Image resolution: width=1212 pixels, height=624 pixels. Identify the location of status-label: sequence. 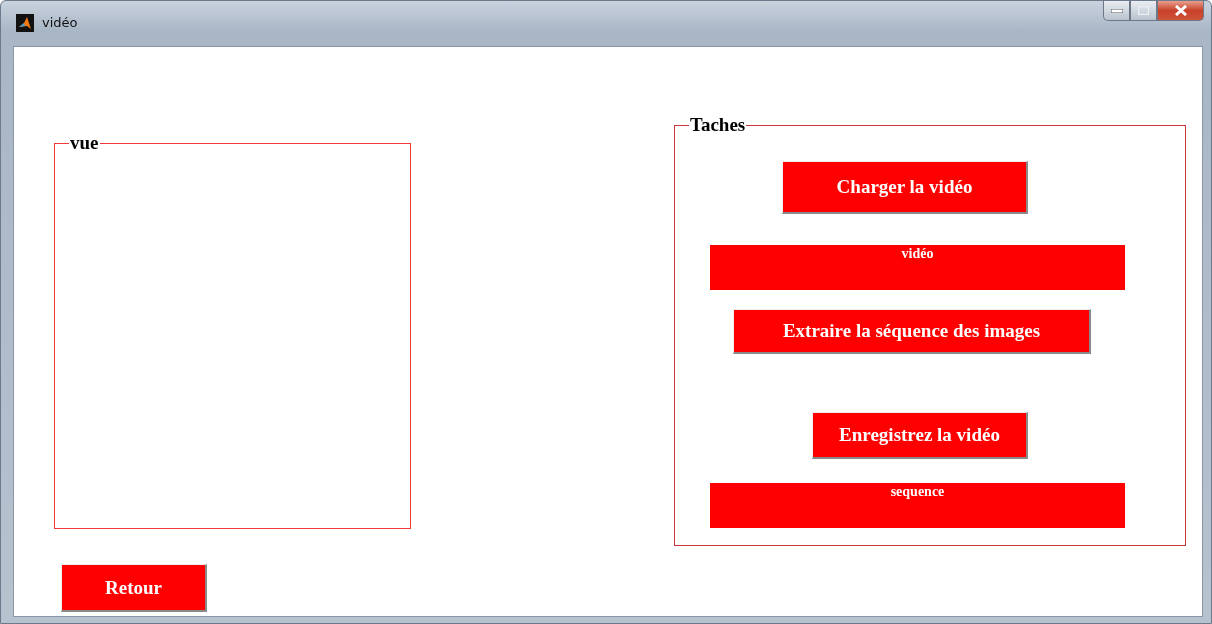
(917, 505).